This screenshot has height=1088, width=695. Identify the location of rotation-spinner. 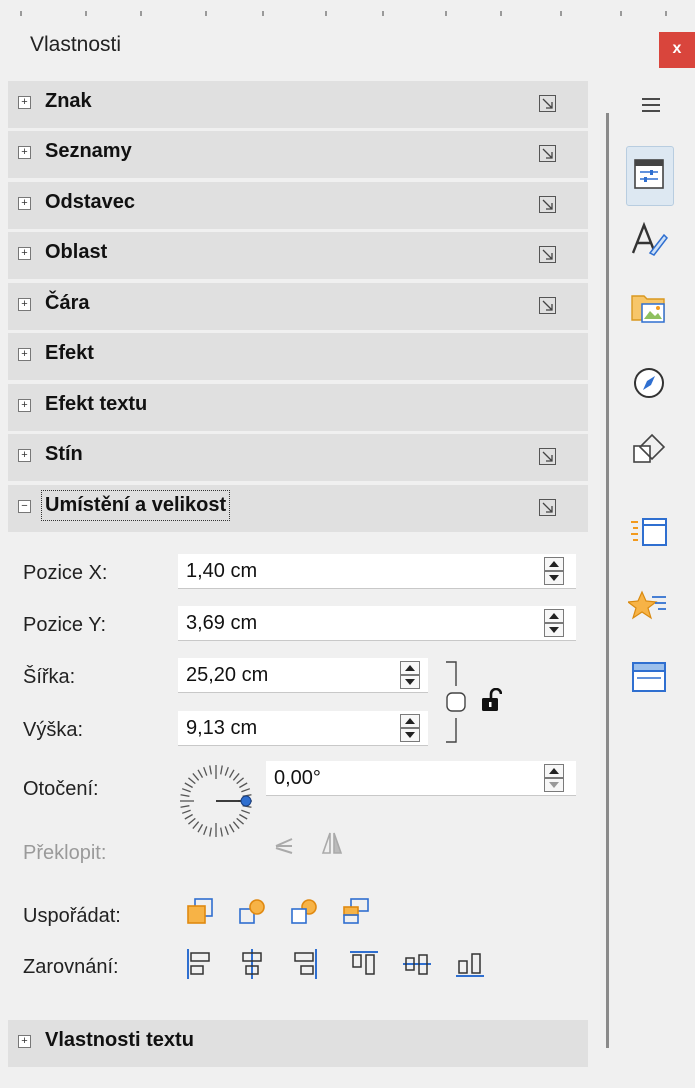
(554, 778).